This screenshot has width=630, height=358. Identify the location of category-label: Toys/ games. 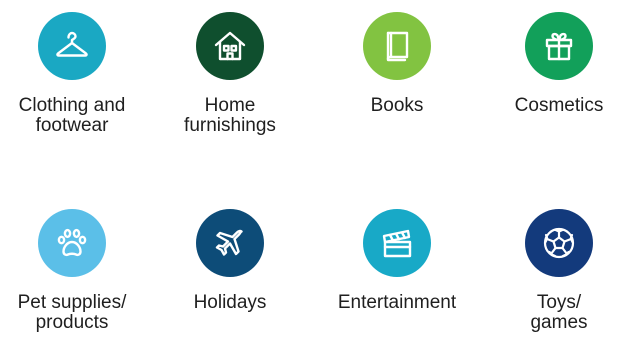
(557, 313).